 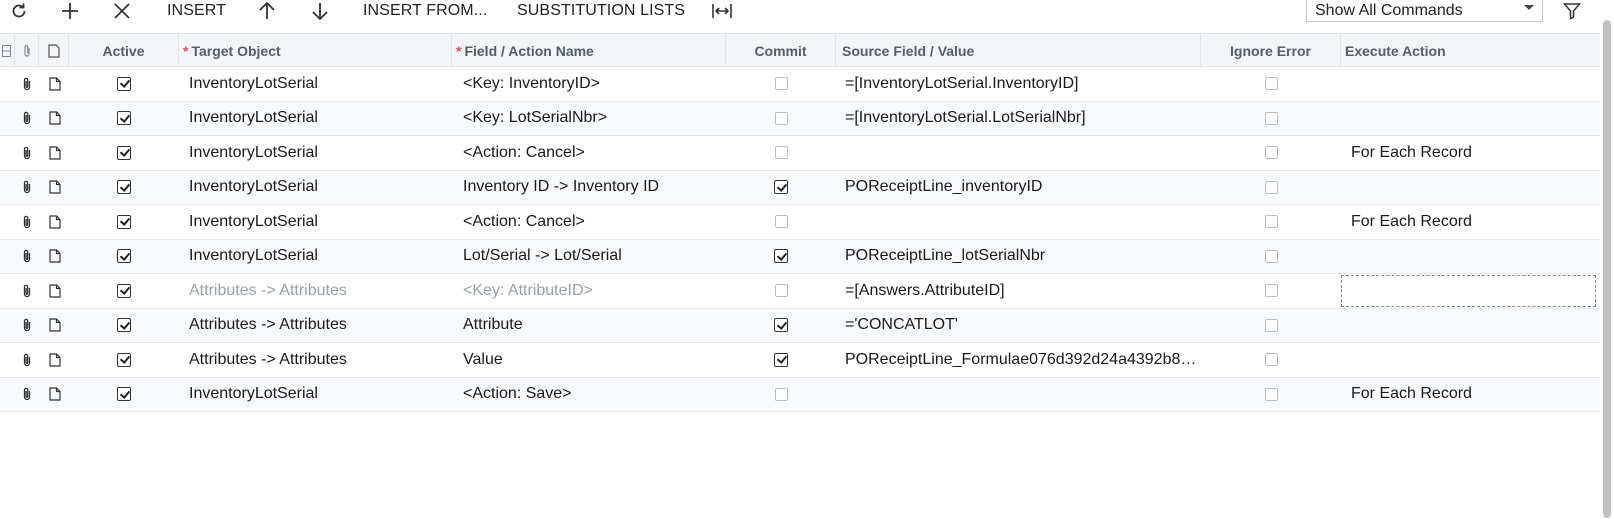 I want to click on field-action-name-cell: <Key: AttributeID>, so click(x=528, y=290).